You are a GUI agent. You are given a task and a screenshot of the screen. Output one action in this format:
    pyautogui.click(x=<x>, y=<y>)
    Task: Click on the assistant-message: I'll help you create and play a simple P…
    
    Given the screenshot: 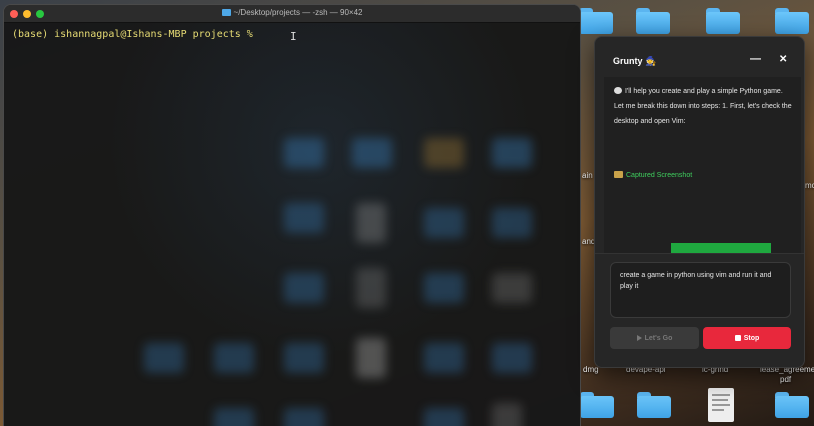 What is the action you would take?
    pyautogui.click(x=704, y=106)
    